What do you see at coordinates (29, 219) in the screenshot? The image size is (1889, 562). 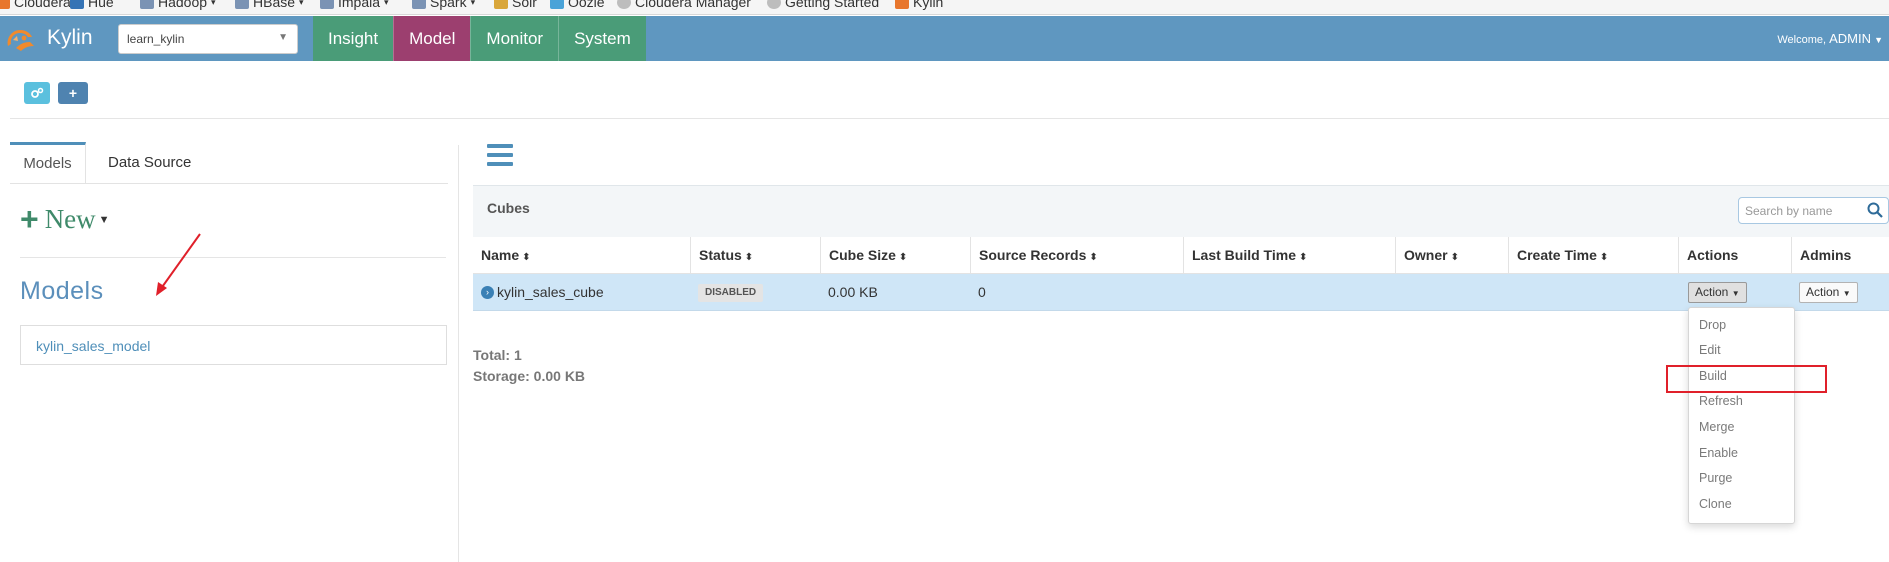 I see `plus-icon: +` at bounding box center [29, 219].